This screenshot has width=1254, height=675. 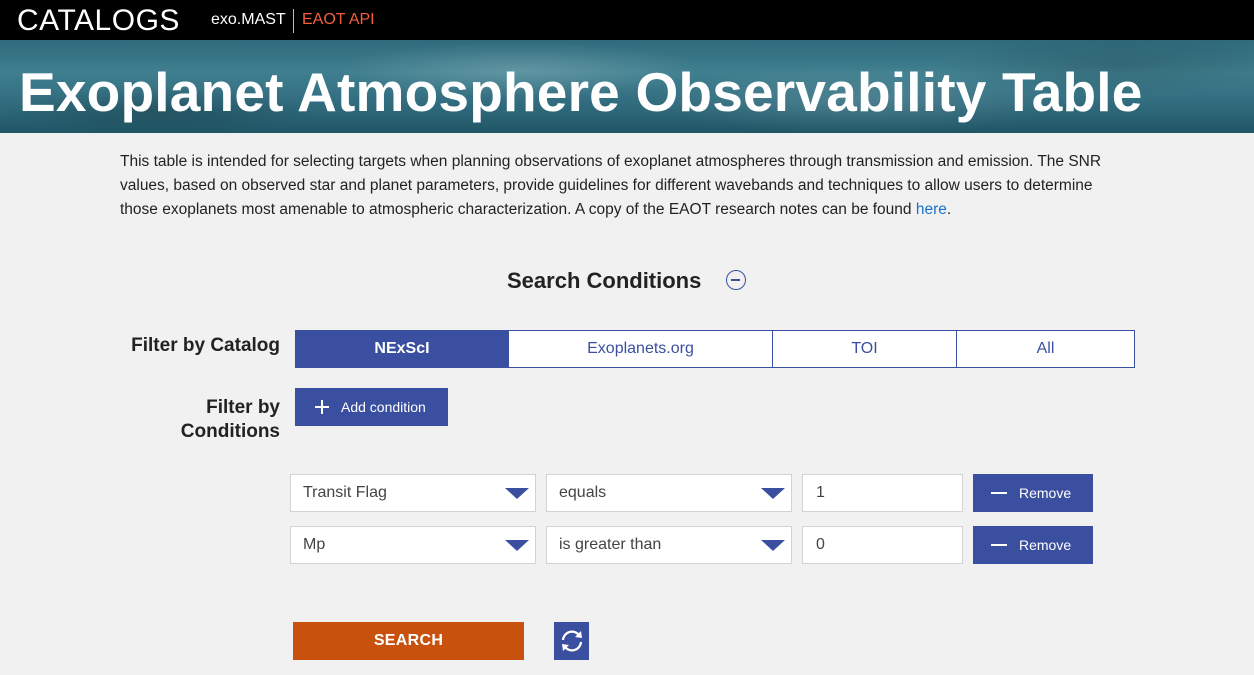 I want to click on nav-divider, so click(x=293, y=21).